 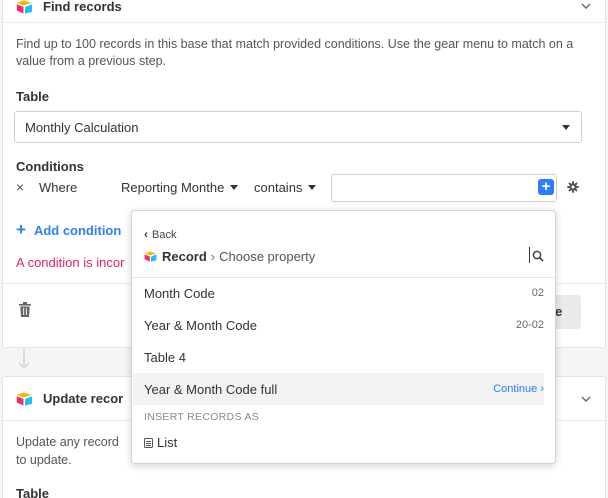 I want to click on search-icon, so click(x=538, y=256).